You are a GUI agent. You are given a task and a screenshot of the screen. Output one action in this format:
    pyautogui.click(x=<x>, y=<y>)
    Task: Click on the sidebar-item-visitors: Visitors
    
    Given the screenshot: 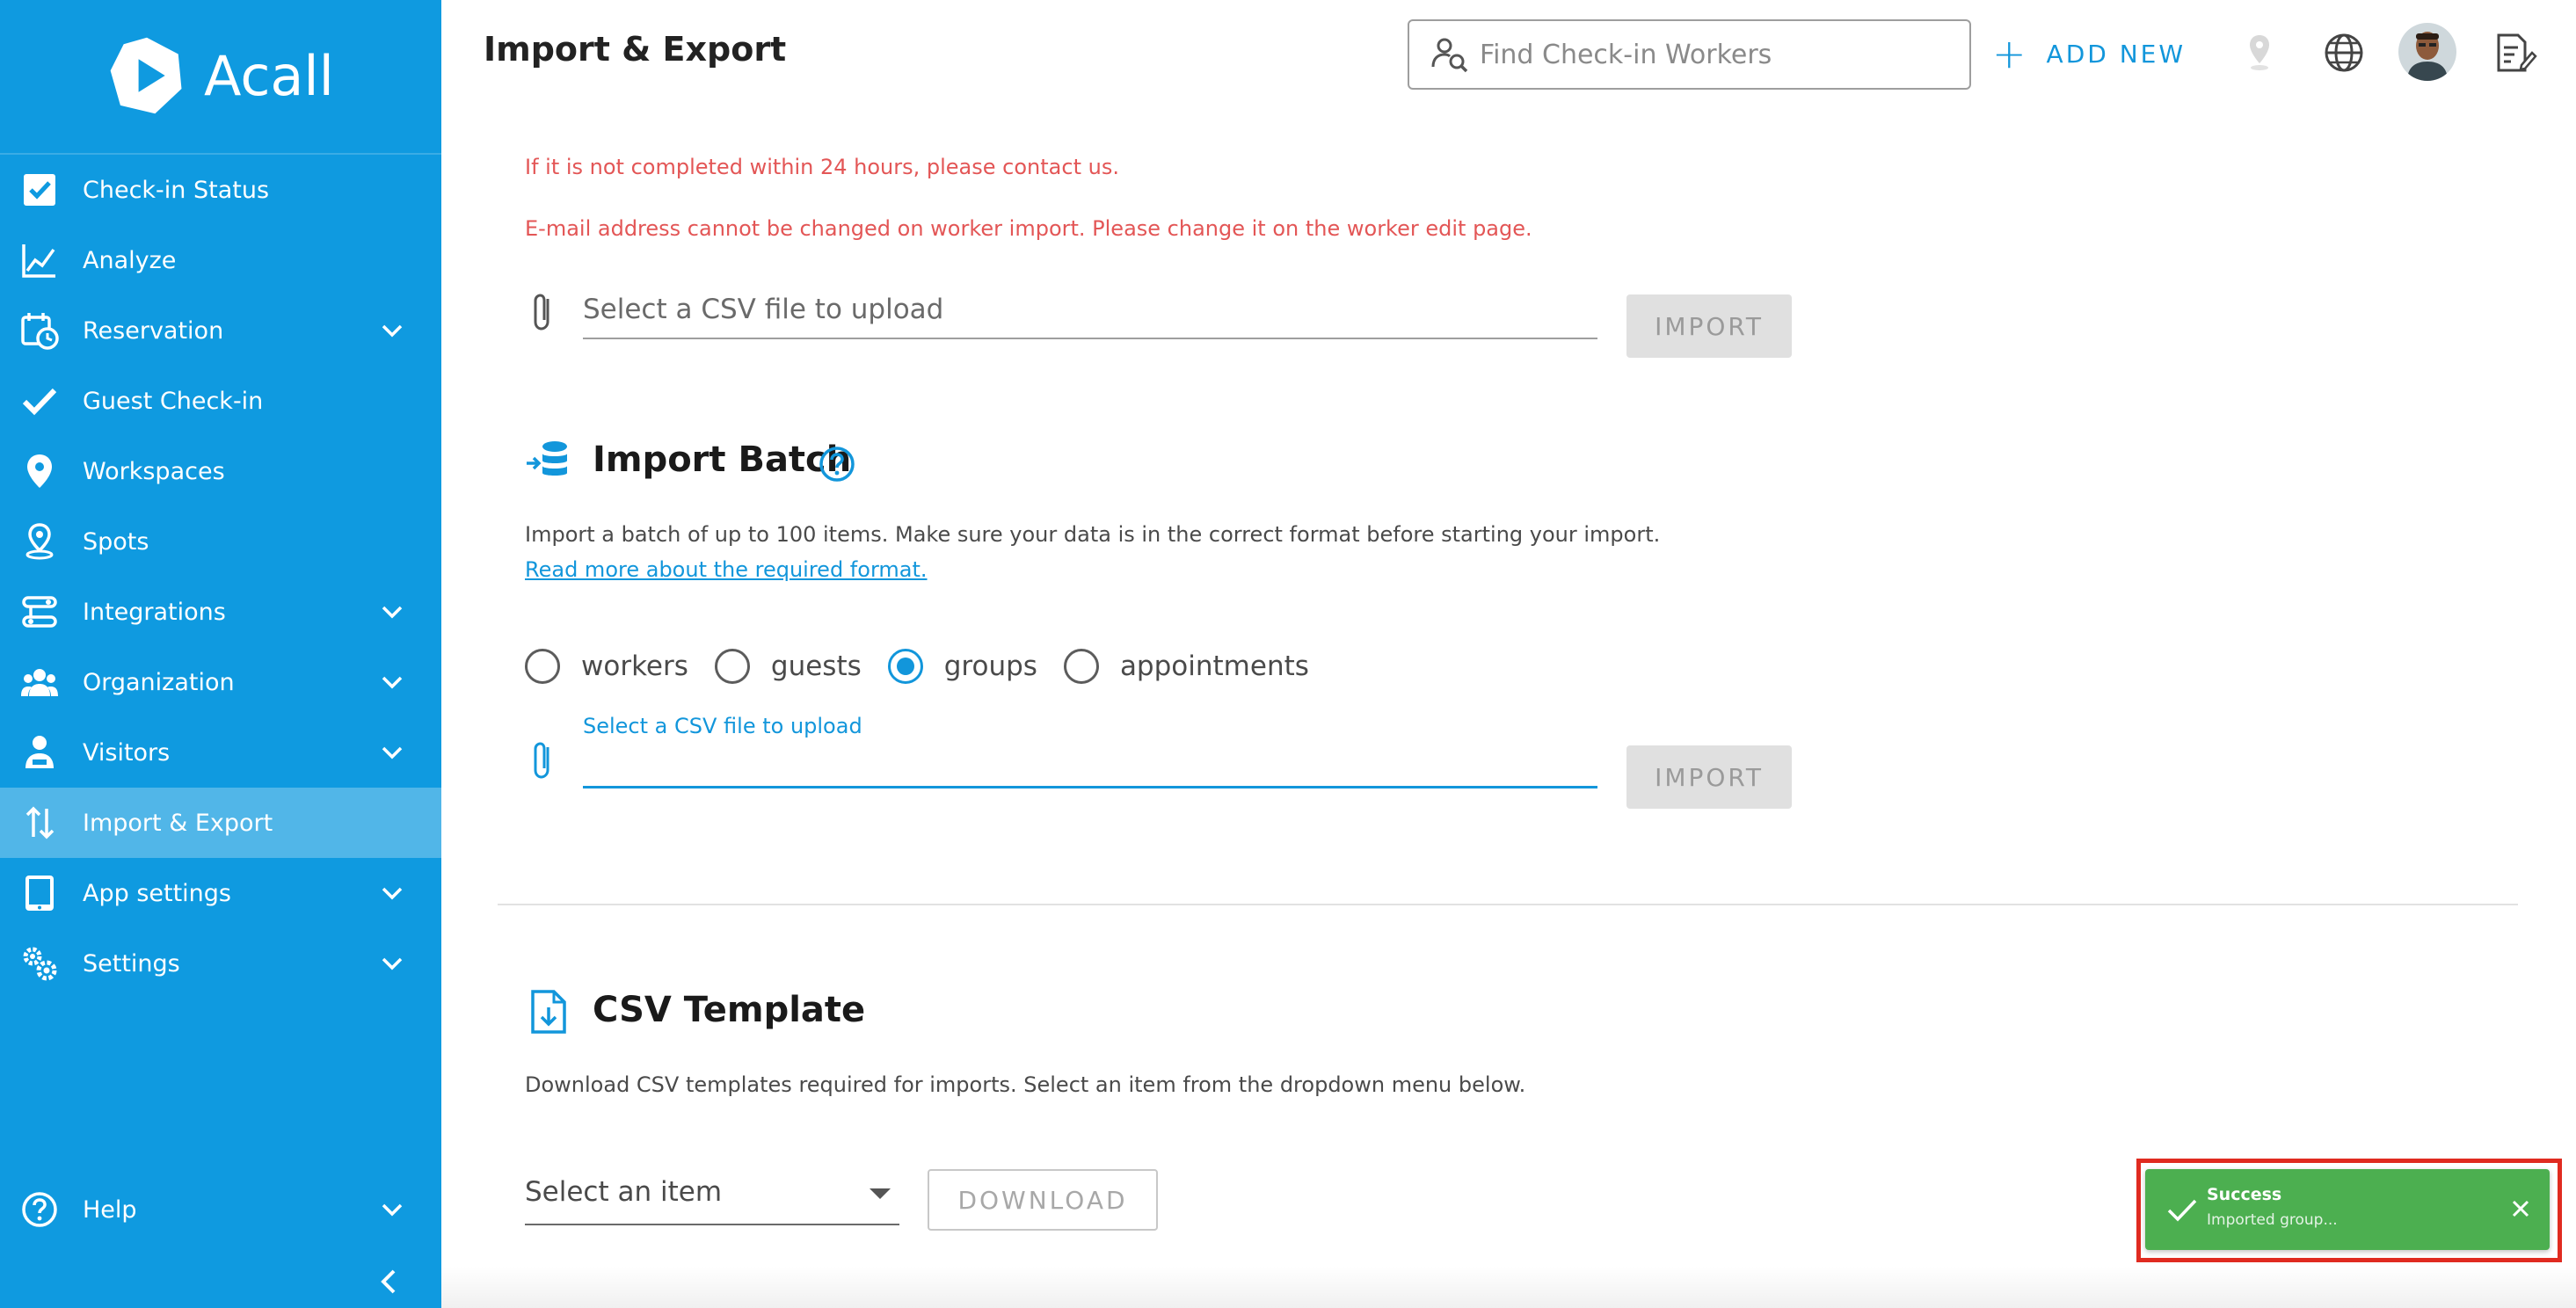 What is the action you would take?
    pyautogui.click(x=220, y=752)
    